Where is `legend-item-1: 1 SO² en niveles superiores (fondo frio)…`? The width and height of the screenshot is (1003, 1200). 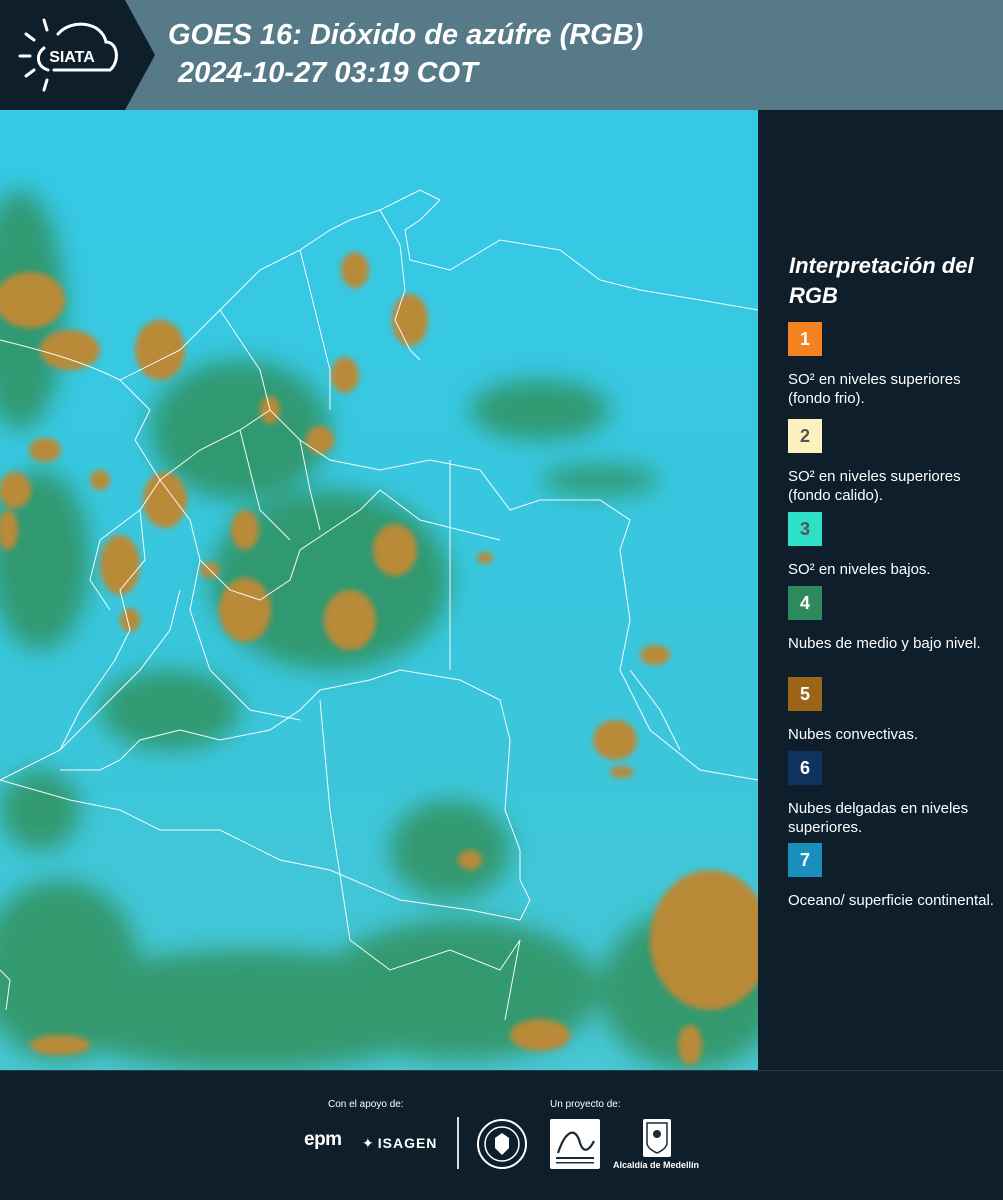 legend-item-1: 1 SO² en niveles superiores (fondo frio)… is located at coordinates (893, 365).